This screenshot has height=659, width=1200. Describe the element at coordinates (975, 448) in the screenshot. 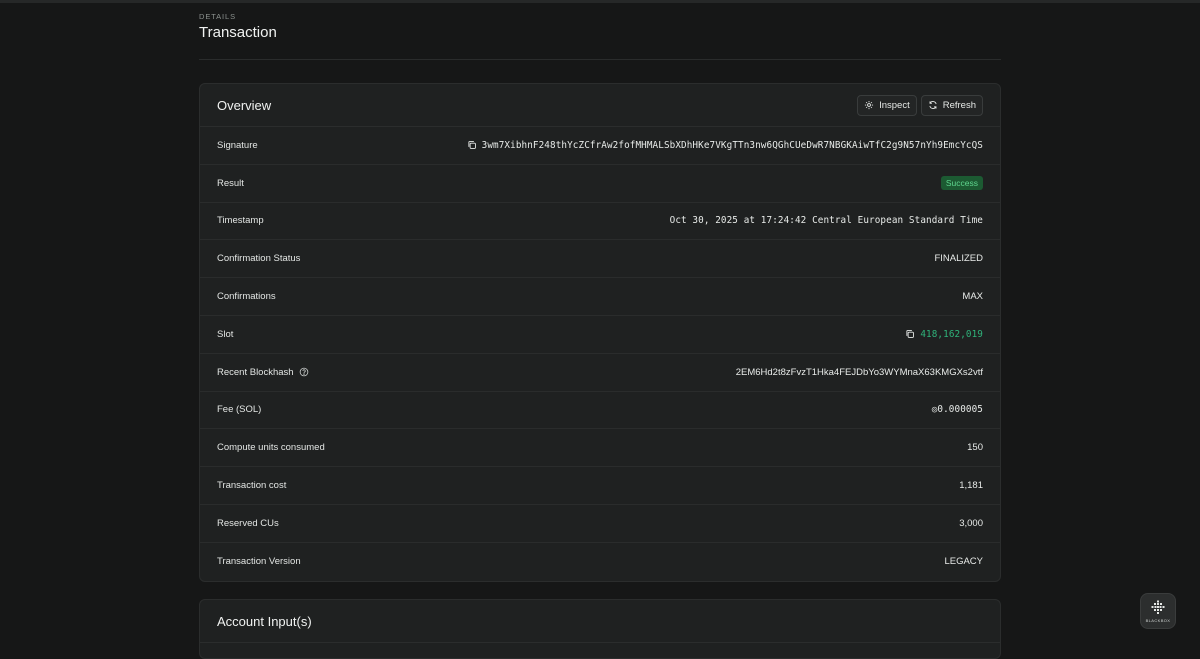

I see `compute-units-value: 150` at that location.